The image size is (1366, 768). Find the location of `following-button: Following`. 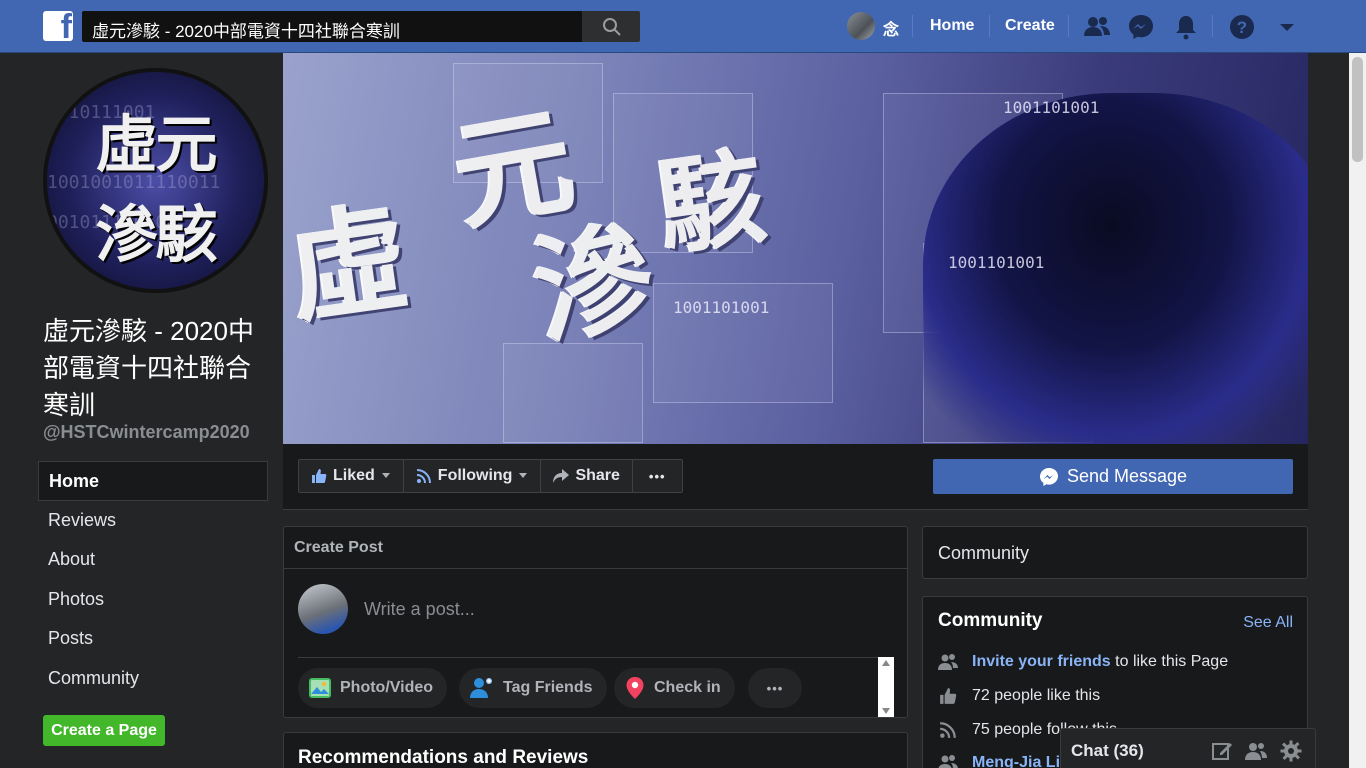

following-button: Following is located at coordinates (473, 476).